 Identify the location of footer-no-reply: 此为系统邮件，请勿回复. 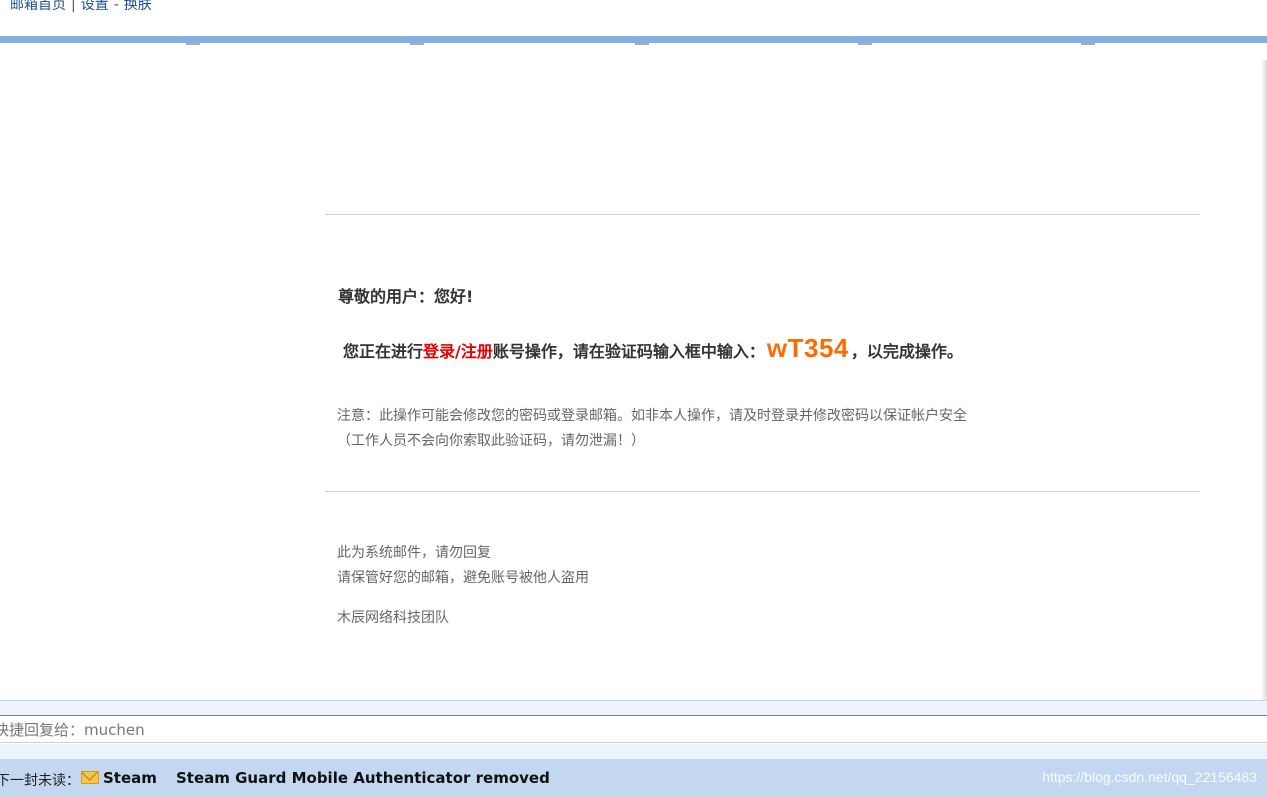
(414, 553).